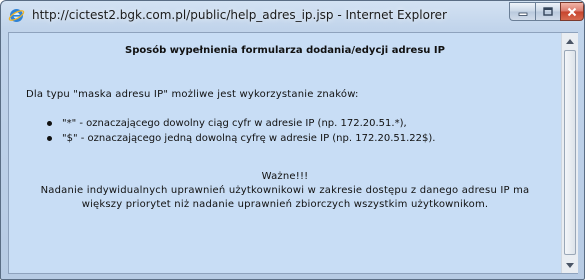 This screenshot has width=585, height=280. I want to click on maximize-icon, so click(548, 11).